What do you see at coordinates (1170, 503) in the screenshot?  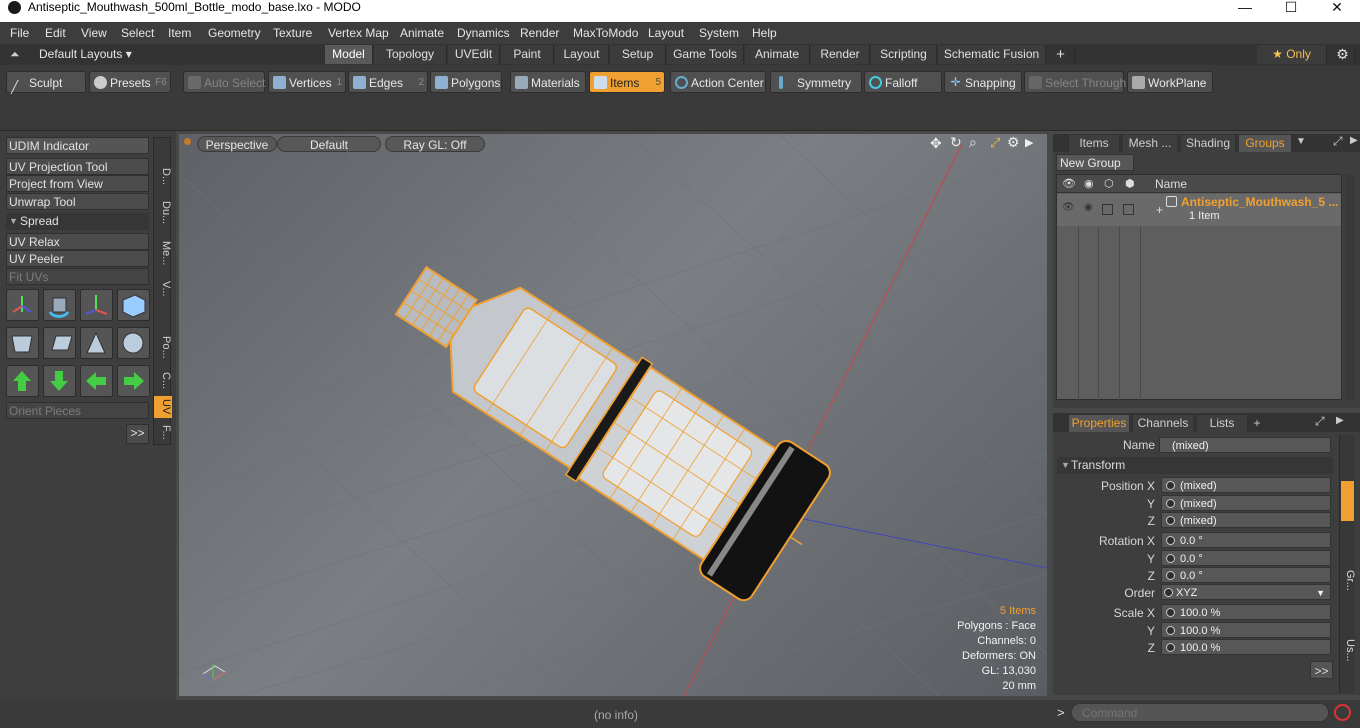 I see `position-y-keyframe-icon` at bounding box center [1170, 503].